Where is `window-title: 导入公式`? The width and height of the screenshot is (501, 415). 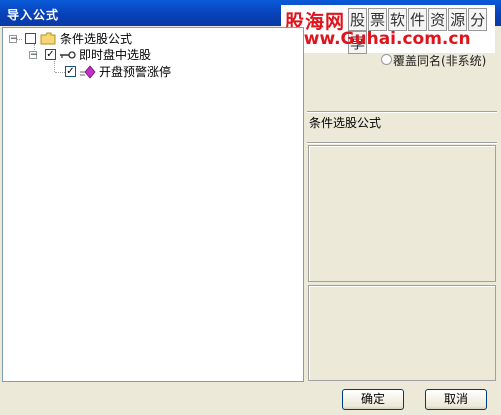
window-title: 导入公式 is located at coordinates (33, 15).